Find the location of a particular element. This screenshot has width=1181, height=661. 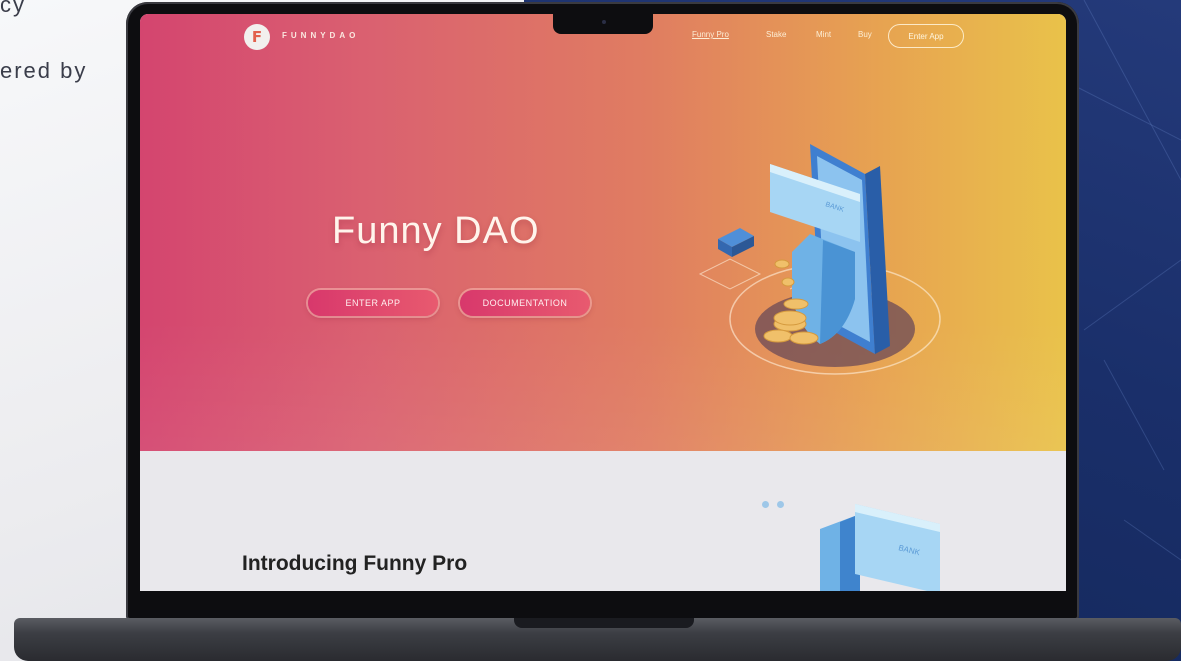

nav-funny-pro: Funny Pro is located at coordinates (710, 34).